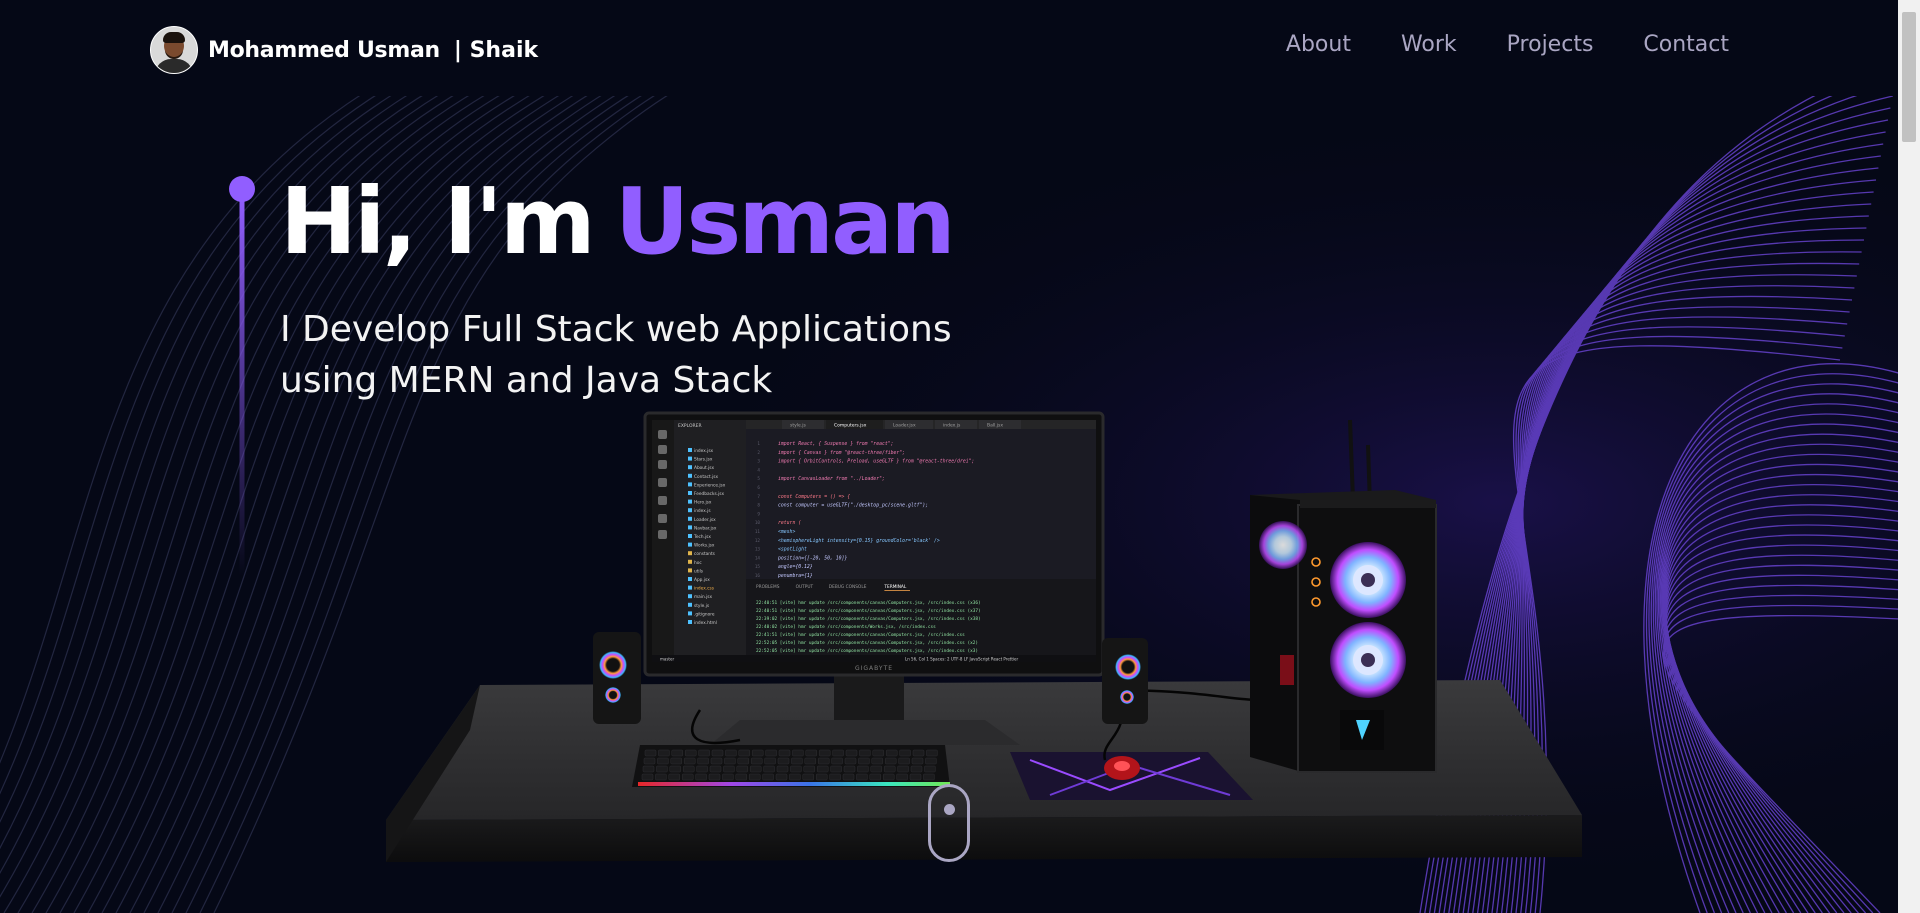 The width and height of the screenshot is (1920, 913). What do you see at coordinates (768, 587) in the screenshot?
I see `terminal-tab: PROBLEMS` at bounding box center [768, 587].